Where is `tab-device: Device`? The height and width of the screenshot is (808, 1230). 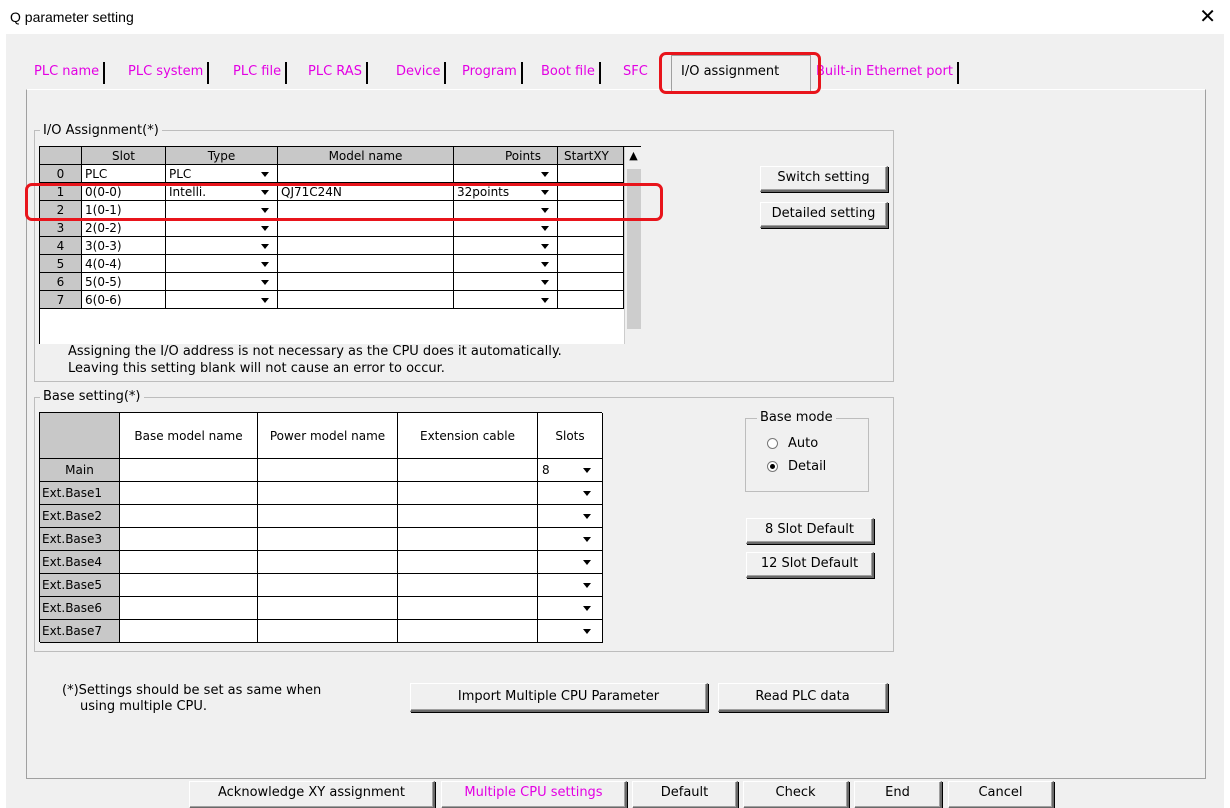
tab-device: Device is located at coordinates (421, 73).